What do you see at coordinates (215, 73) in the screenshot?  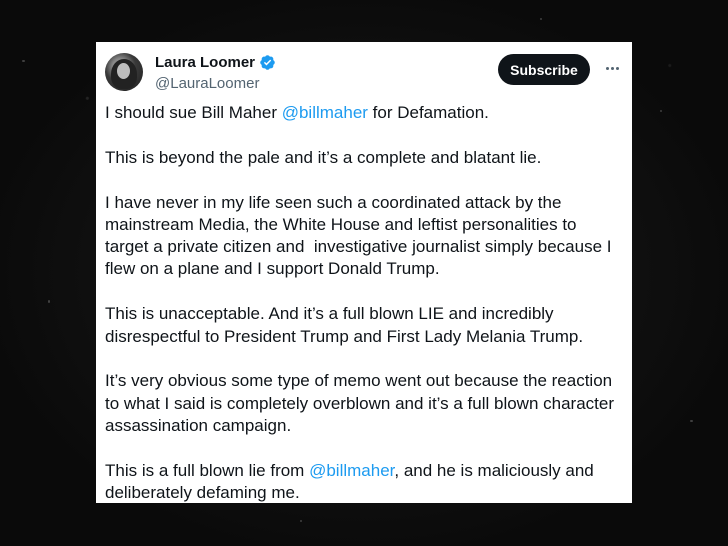 I see `author-block: Laura Loomer @LauraLoomer` at bounding box center [215, 73].